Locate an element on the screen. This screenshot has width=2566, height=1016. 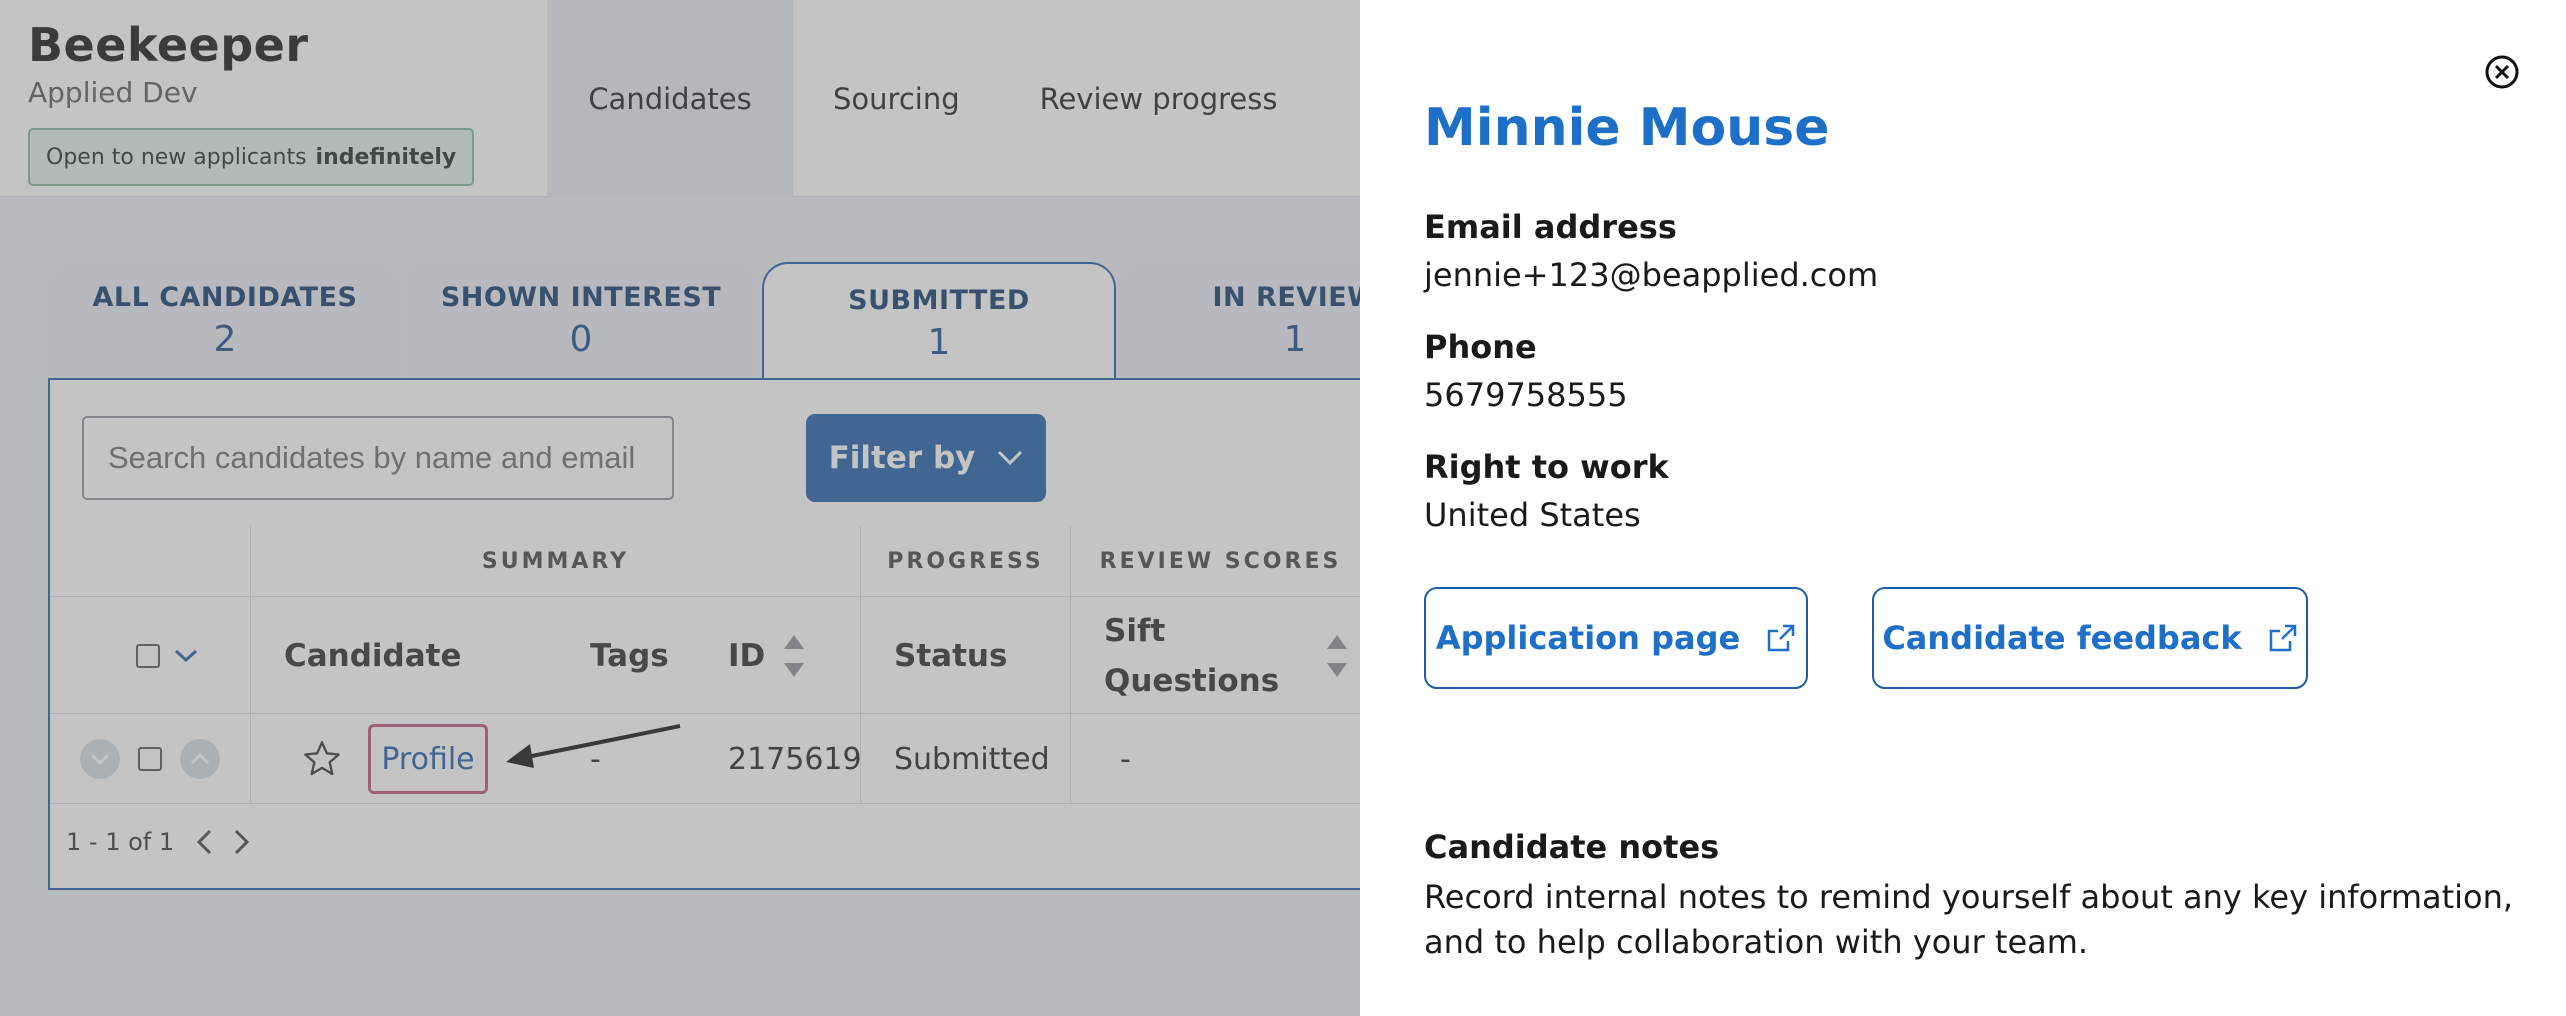
table-header-row: Candidate Tags ID Status Sift Questions is located at coordinates (800, 655).